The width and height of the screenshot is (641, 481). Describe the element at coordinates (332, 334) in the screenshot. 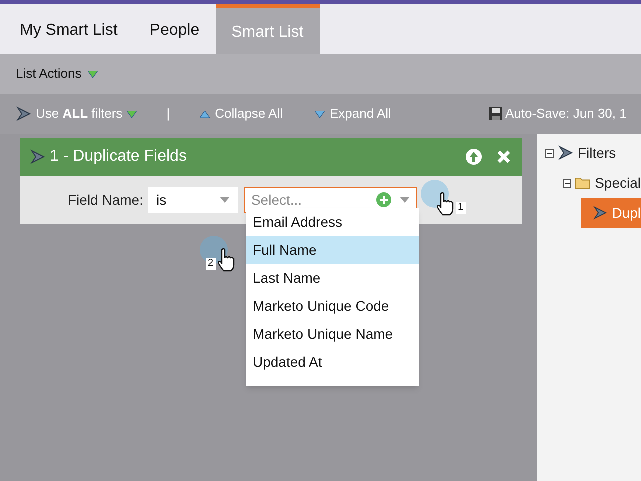

I see `dropdown-option: Marketo Unique Name` at that location.